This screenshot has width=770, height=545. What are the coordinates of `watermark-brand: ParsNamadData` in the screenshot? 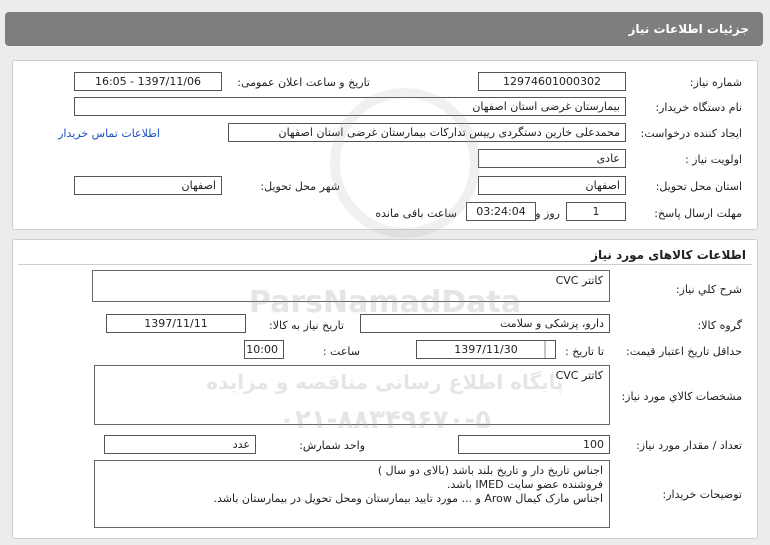 It's located at (385, 302).